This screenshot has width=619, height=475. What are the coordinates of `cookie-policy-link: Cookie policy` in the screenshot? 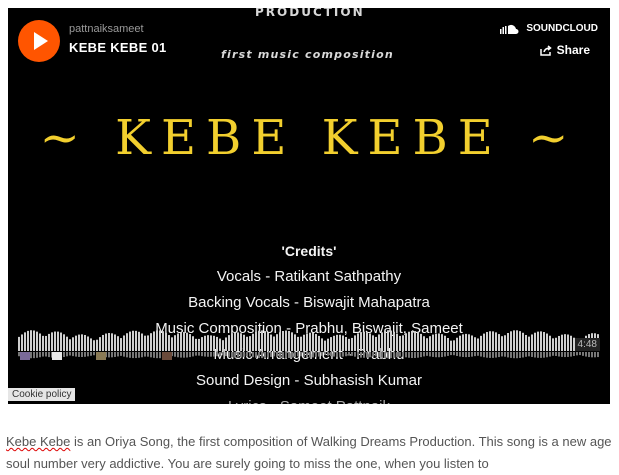 It's located at (42, 394).